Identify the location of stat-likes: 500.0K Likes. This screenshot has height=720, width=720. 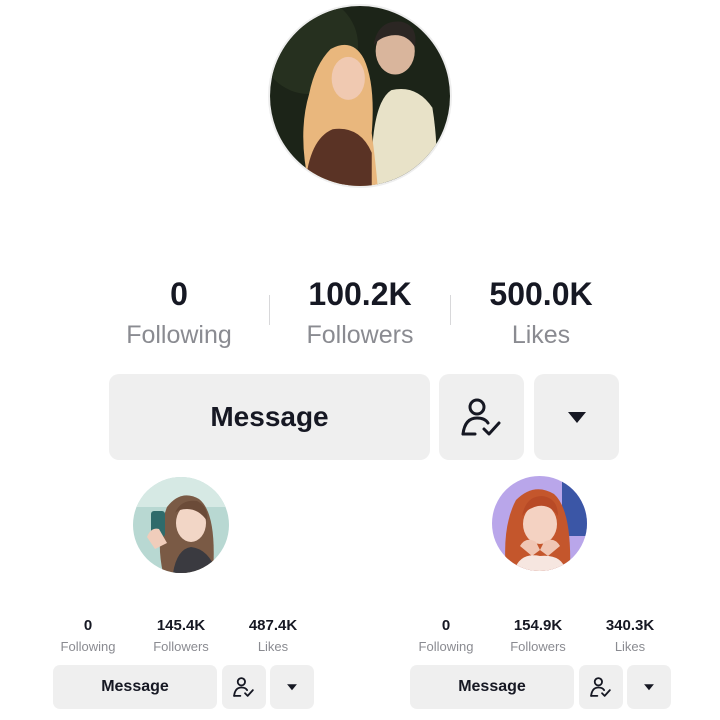
(541, 313).